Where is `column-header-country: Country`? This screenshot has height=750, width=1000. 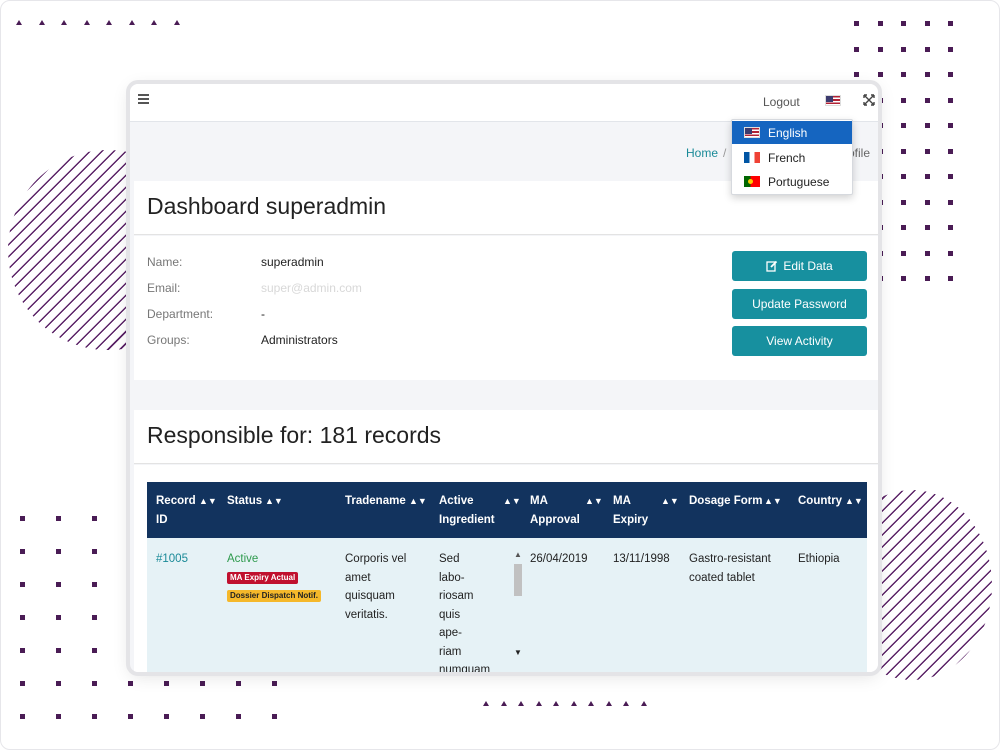 column-header-country: Country is located at coordinates (820, 501).